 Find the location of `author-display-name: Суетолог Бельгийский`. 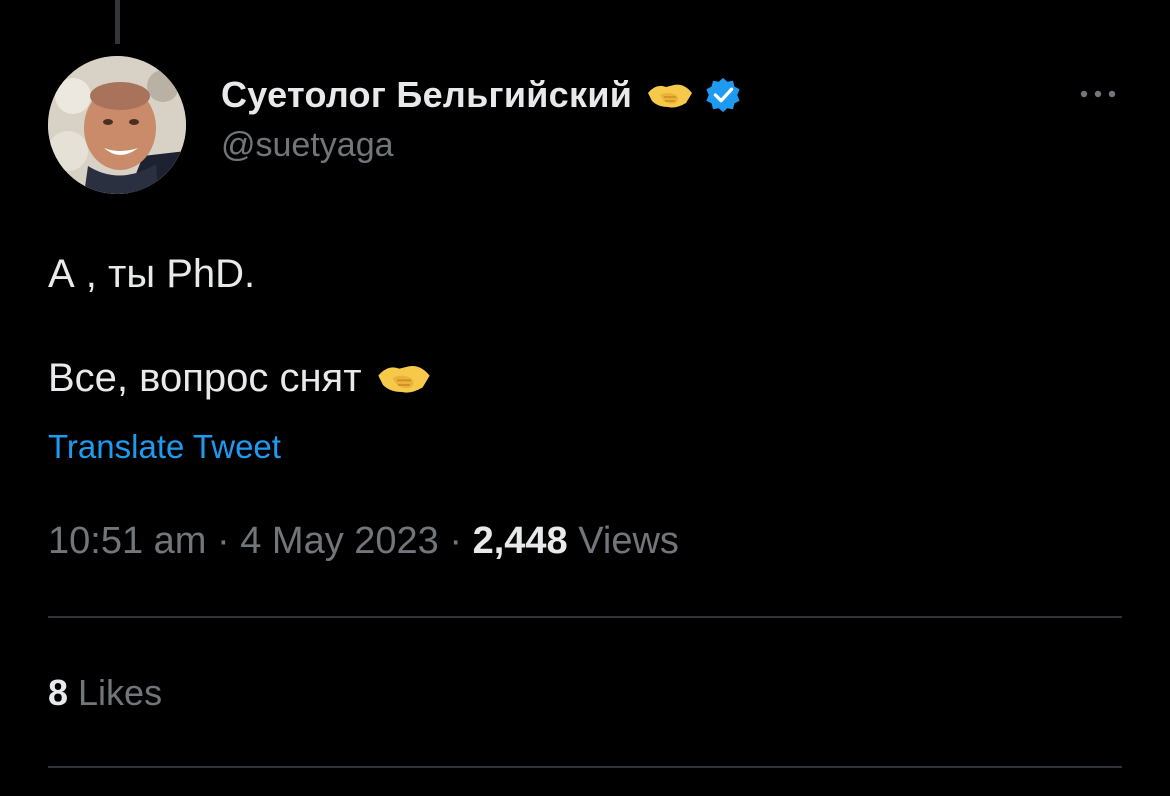

author-display-name: Суетолог Бельгийский is located at coordinates (426, 95).